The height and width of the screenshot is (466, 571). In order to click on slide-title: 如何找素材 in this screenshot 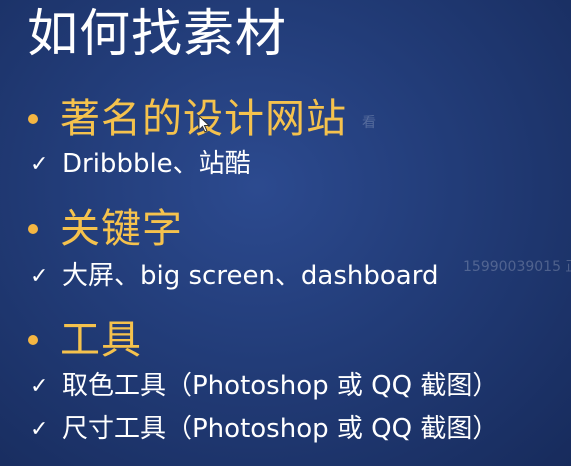, I will do `click(157, 34)`.